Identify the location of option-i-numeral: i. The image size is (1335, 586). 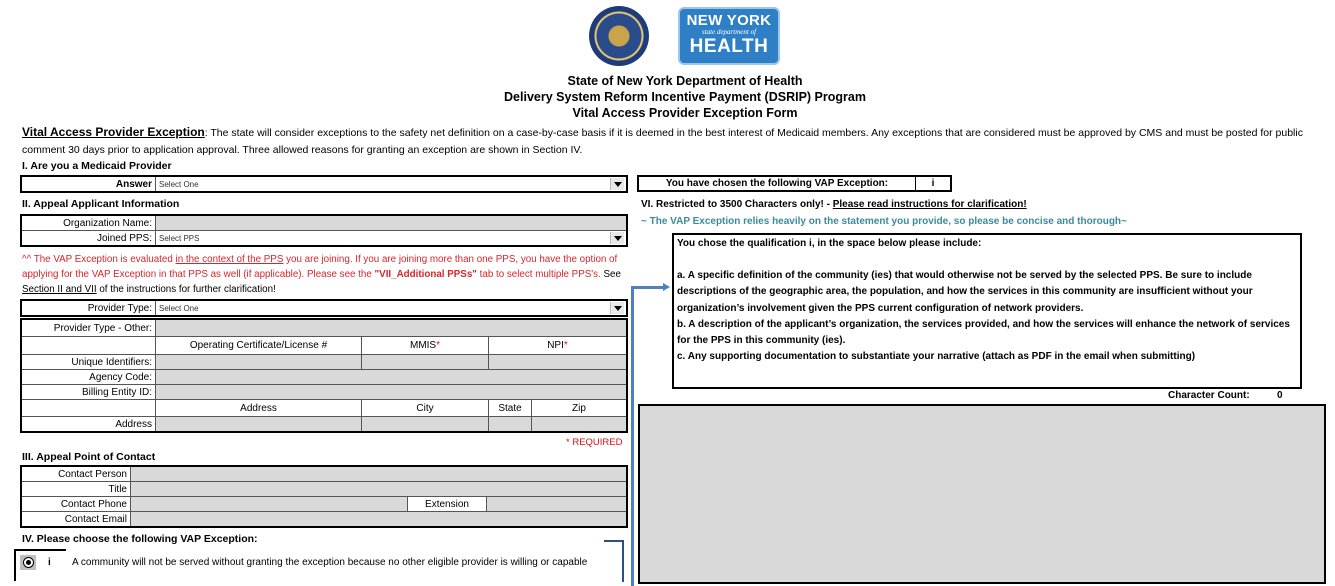
(49, 562).